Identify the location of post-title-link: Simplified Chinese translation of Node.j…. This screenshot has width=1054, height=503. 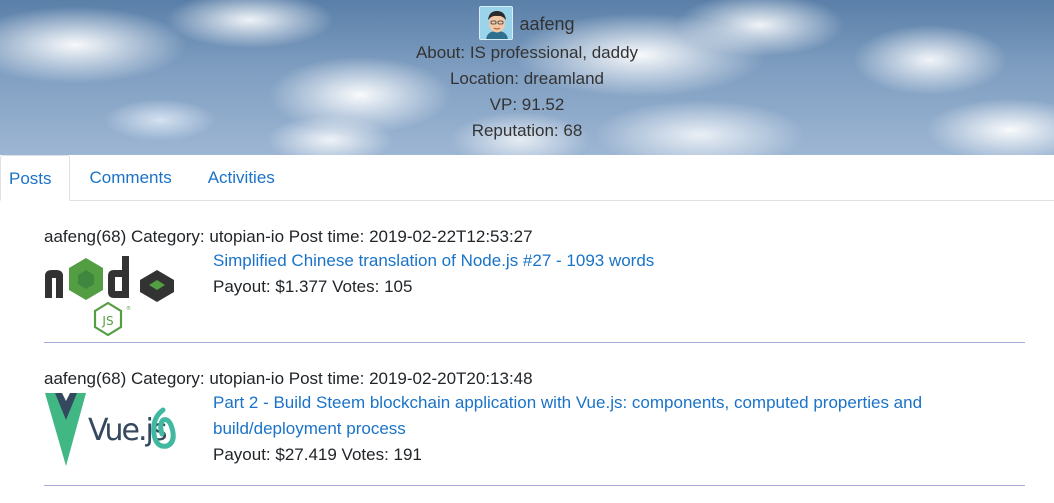
(603, 261).